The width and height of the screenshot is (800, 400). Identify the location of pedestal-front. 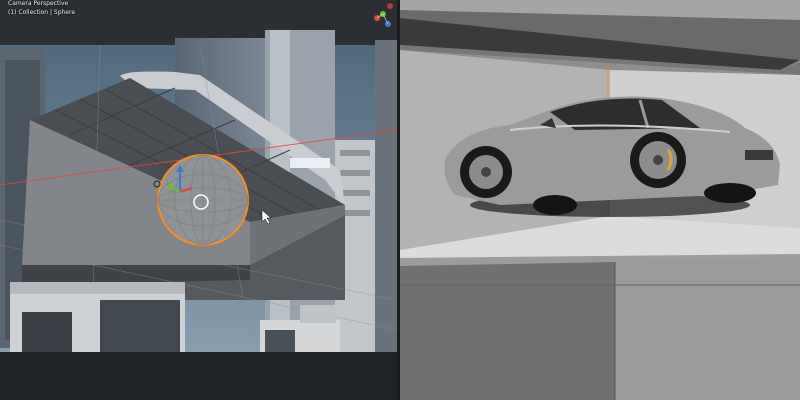
(507, 331).